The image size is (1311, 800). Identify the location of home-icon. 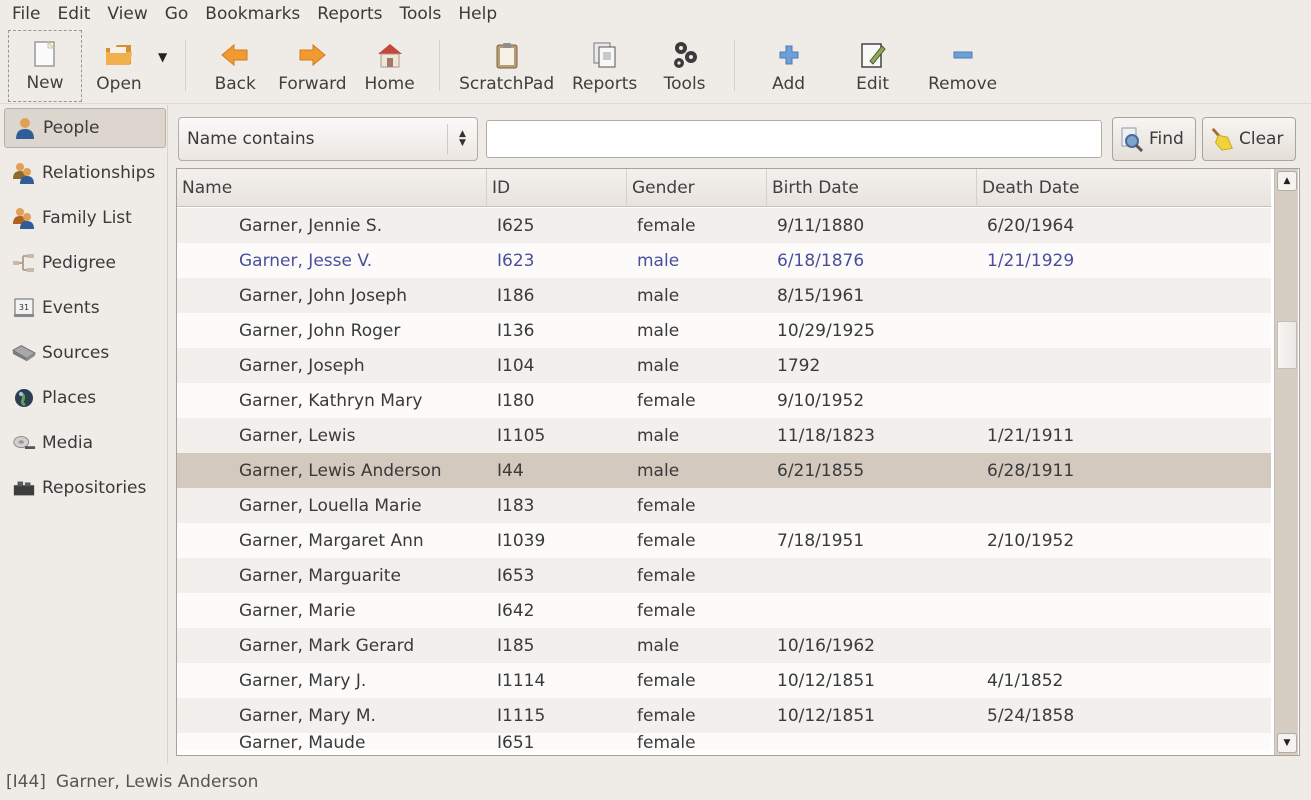
(390, 55).